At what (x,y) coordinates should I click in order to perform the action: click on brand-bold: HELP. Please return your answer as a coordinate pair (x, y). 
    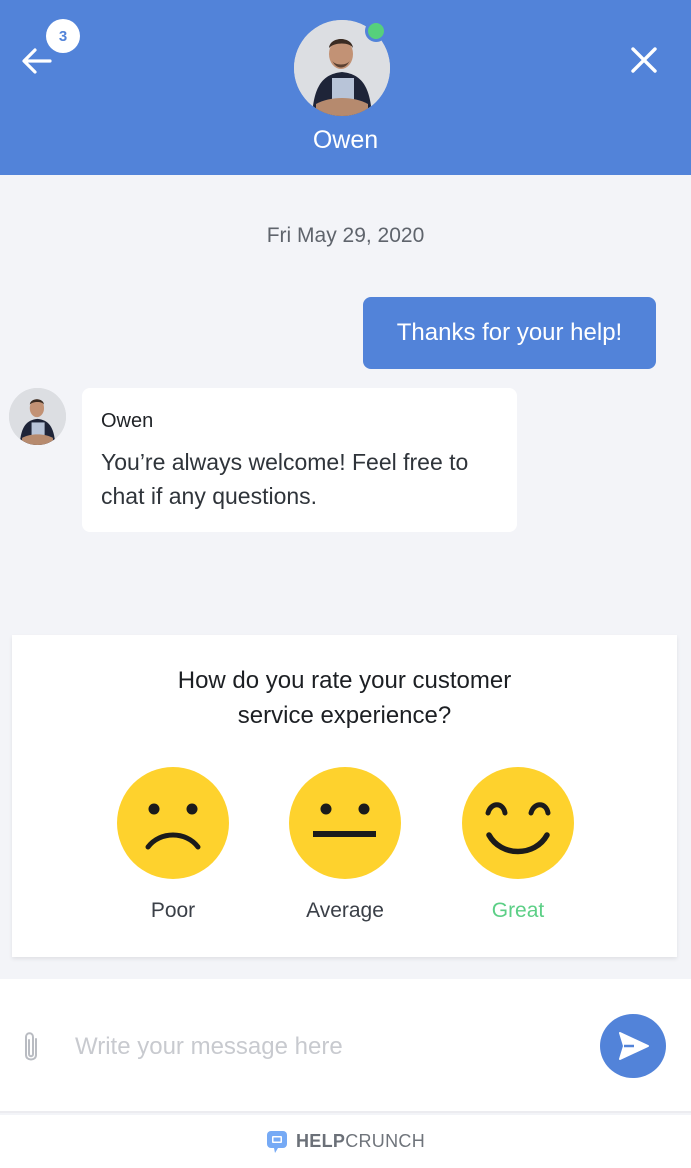
    Looking at the image, I should click on (320, 1141).